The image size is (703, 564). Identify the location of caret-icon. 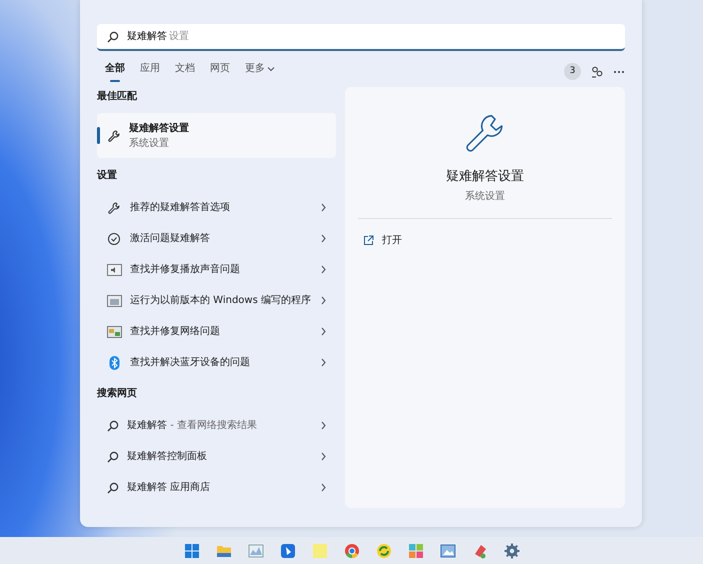
(271, 69).